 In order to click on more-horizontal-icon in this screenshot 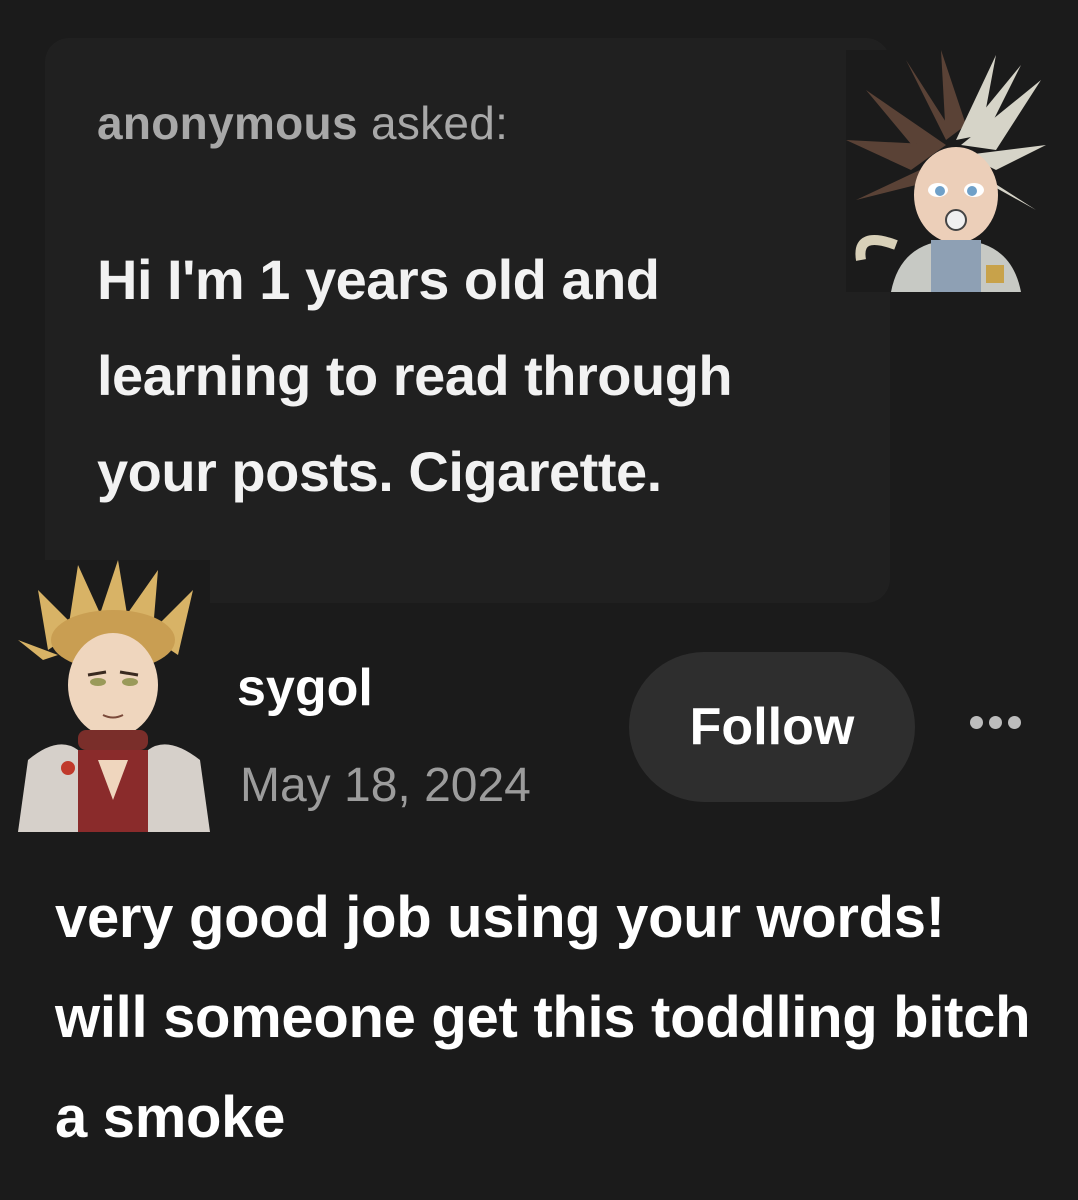, I will do `click(995, 722)`.